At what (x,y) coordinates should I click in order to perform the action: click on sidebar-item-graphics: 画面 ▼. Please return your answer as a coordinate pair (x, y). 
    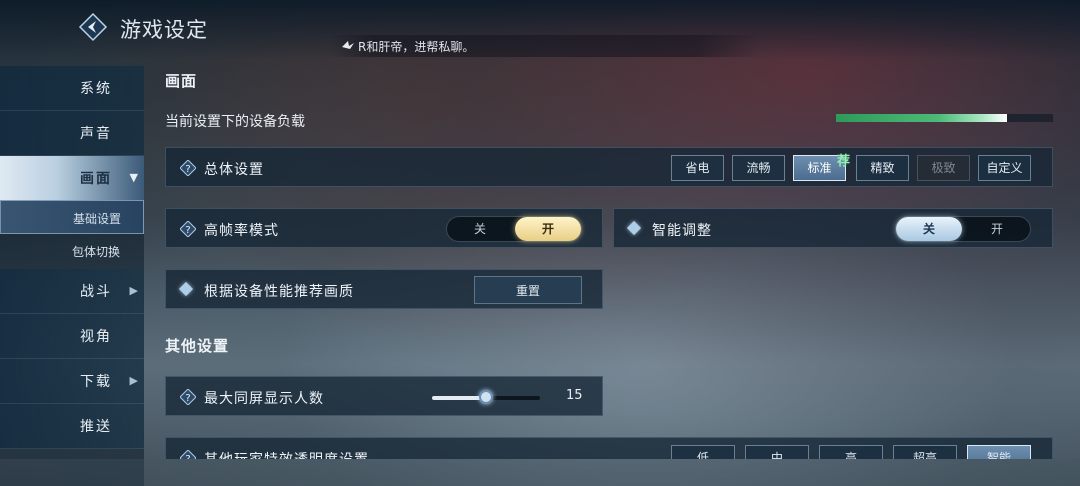
    Looking at the image, I should click on (72, 178).